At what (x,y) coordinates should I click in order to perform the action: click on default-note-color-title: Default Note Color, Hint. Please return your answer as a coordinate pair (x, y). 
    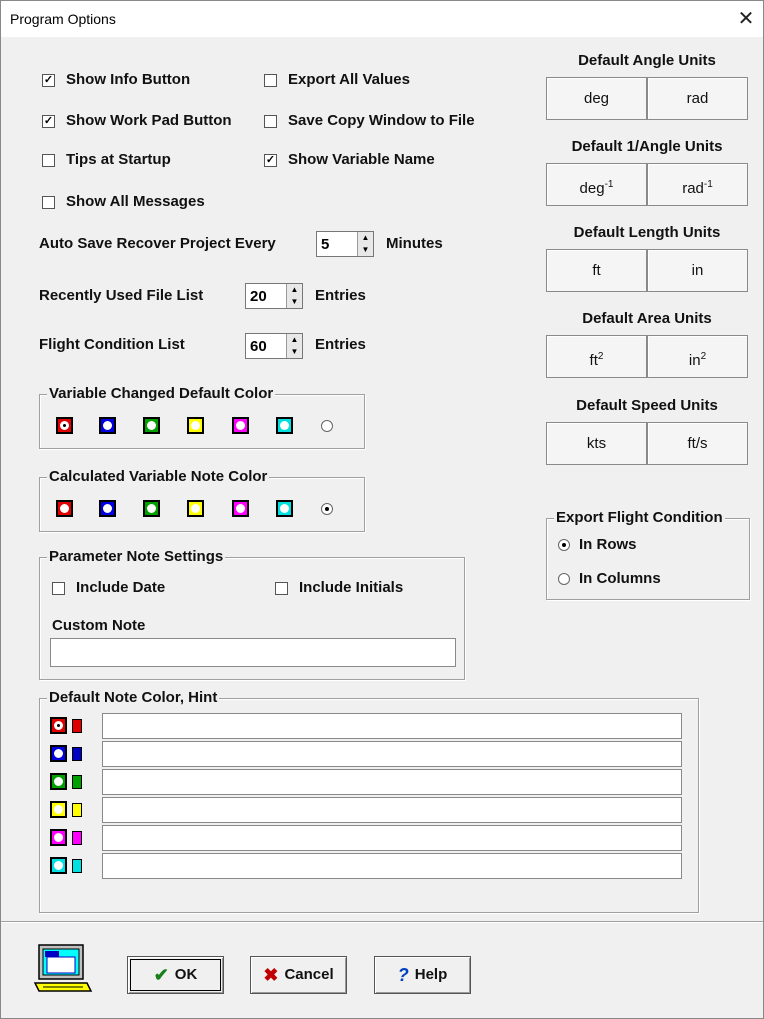
    Looking at the image, I should click on (133, 697).